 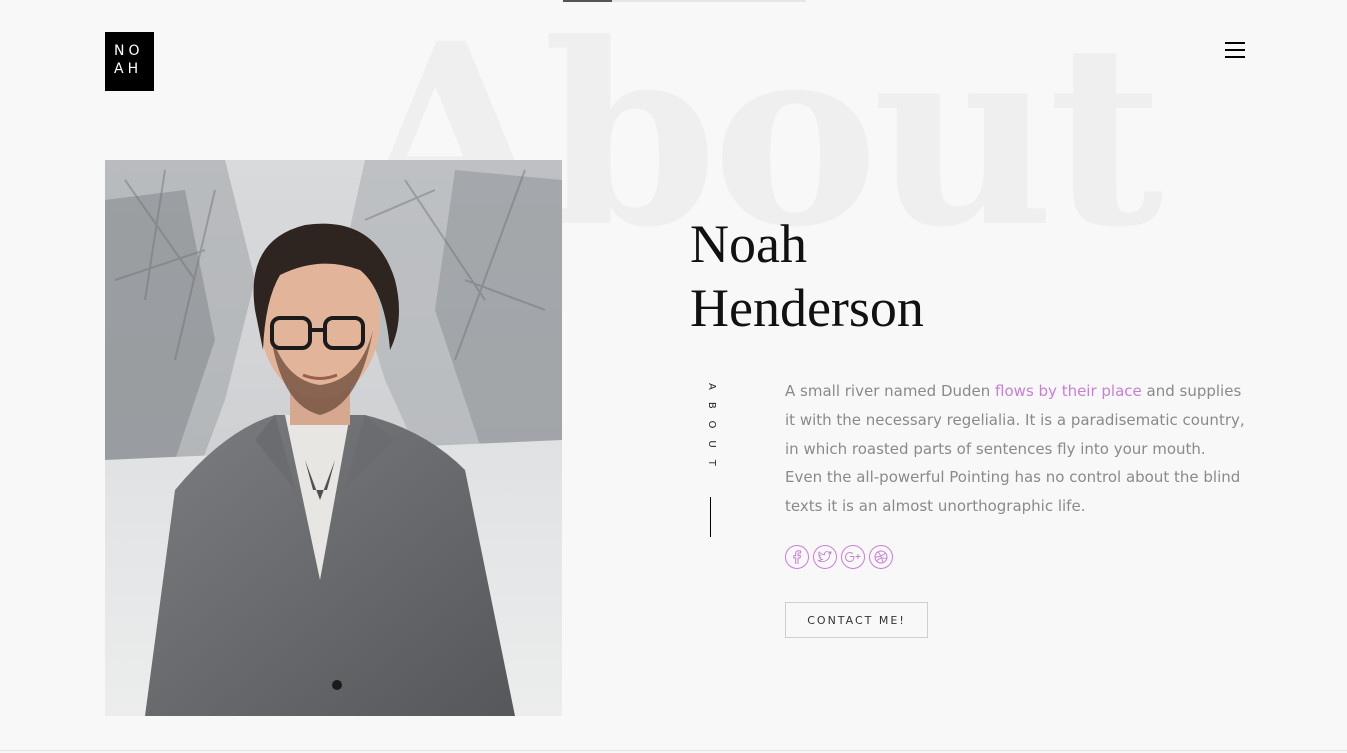 What do you see at coordinates (890, 391) in the screenshot?
I see `bio-text-start: A small river named Duden` at bounding box center [890, 391].